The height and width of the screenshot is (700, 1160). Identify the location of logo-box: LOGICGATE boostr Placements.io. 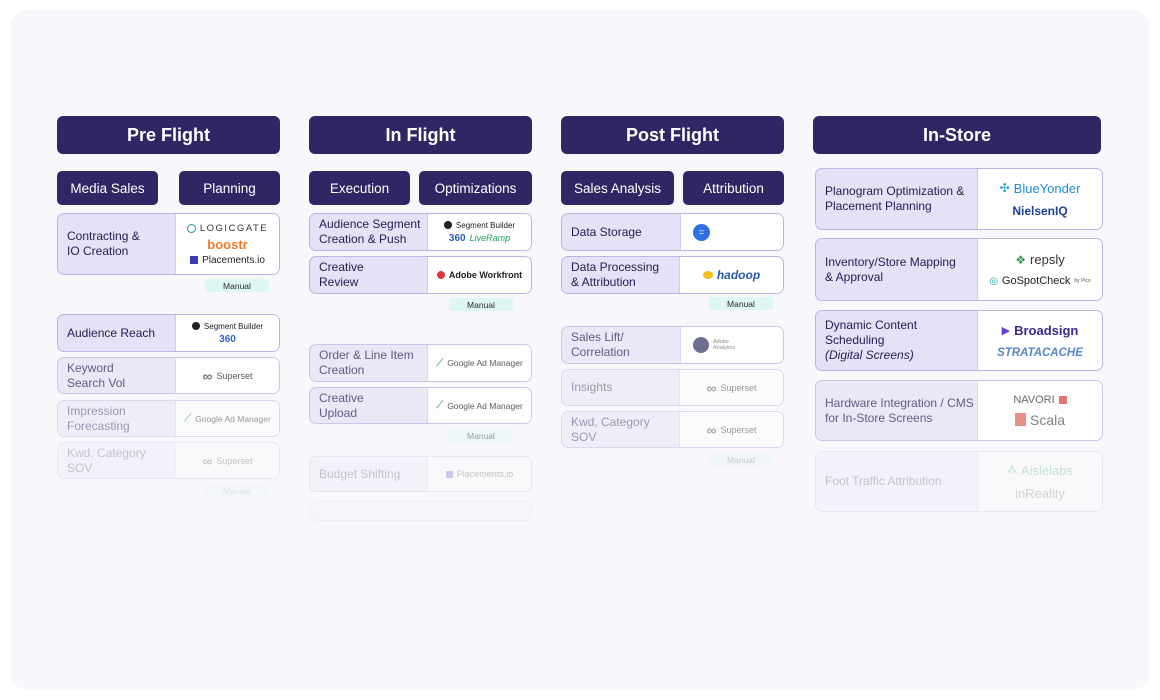
(227, 244).